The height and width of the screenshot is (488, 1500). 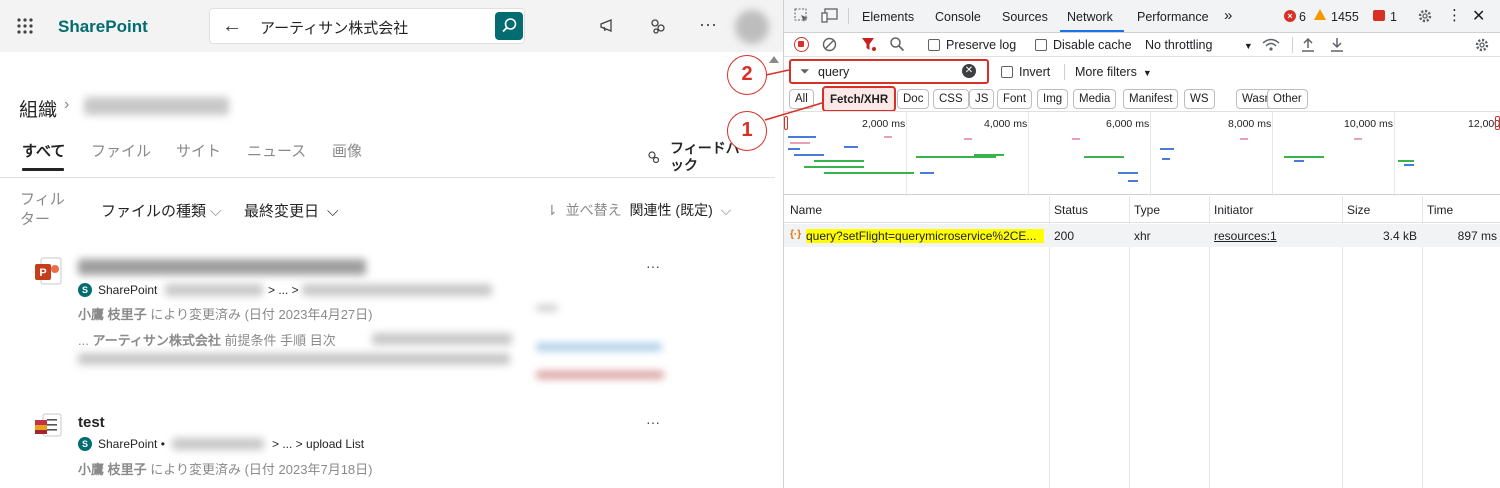 I want to click on throttling-select: No throttling ▼, so click(x=1199, y=45).